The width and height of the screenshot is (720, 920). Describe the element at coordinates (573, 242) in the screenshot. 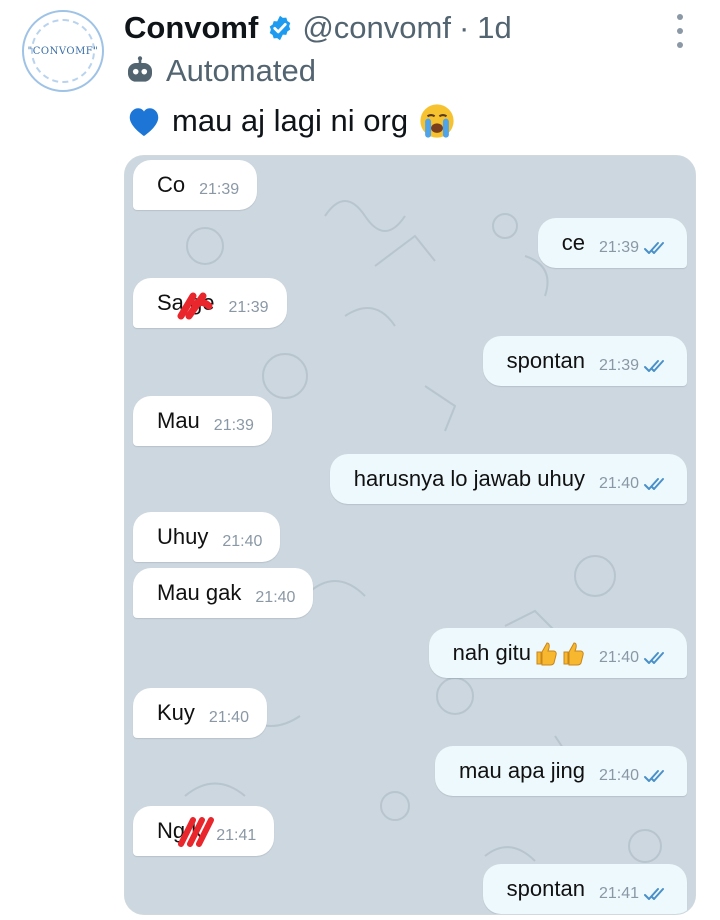

I see `message-text: ce` at that location.